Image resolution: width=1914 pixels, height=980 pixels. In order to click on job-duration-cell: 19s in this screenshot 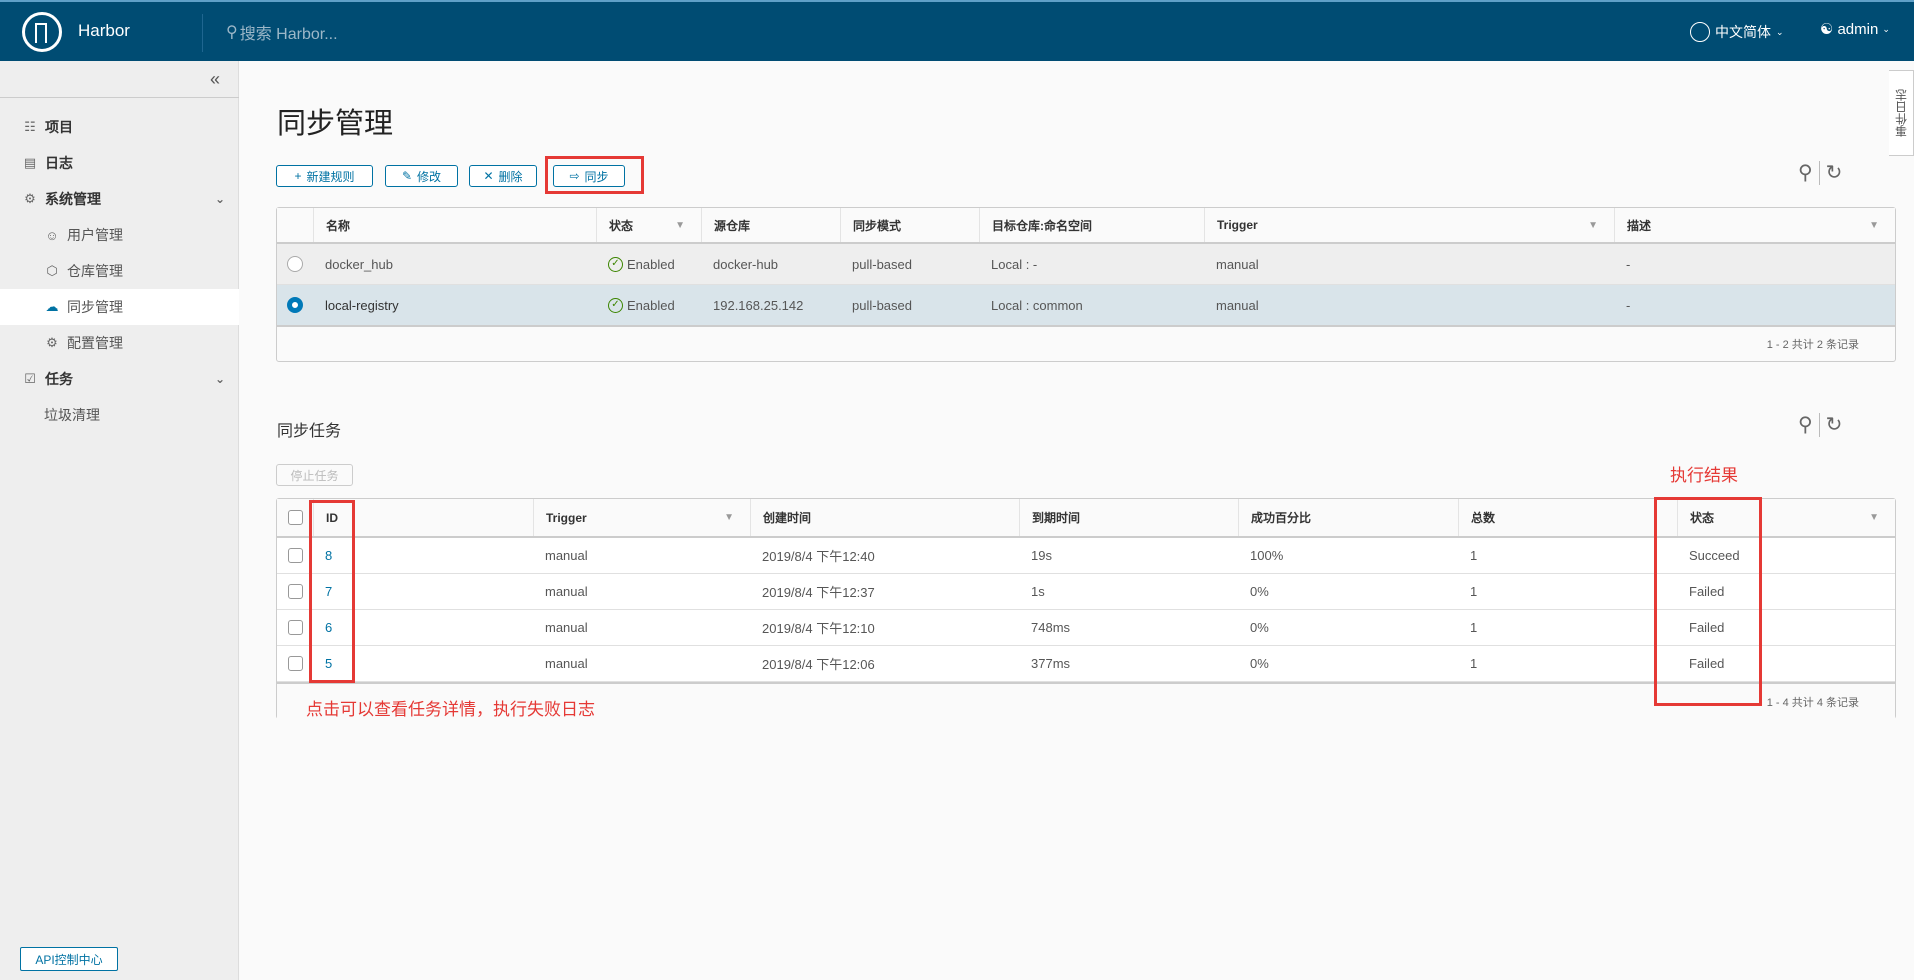, I will do `click(1128, 555)`.